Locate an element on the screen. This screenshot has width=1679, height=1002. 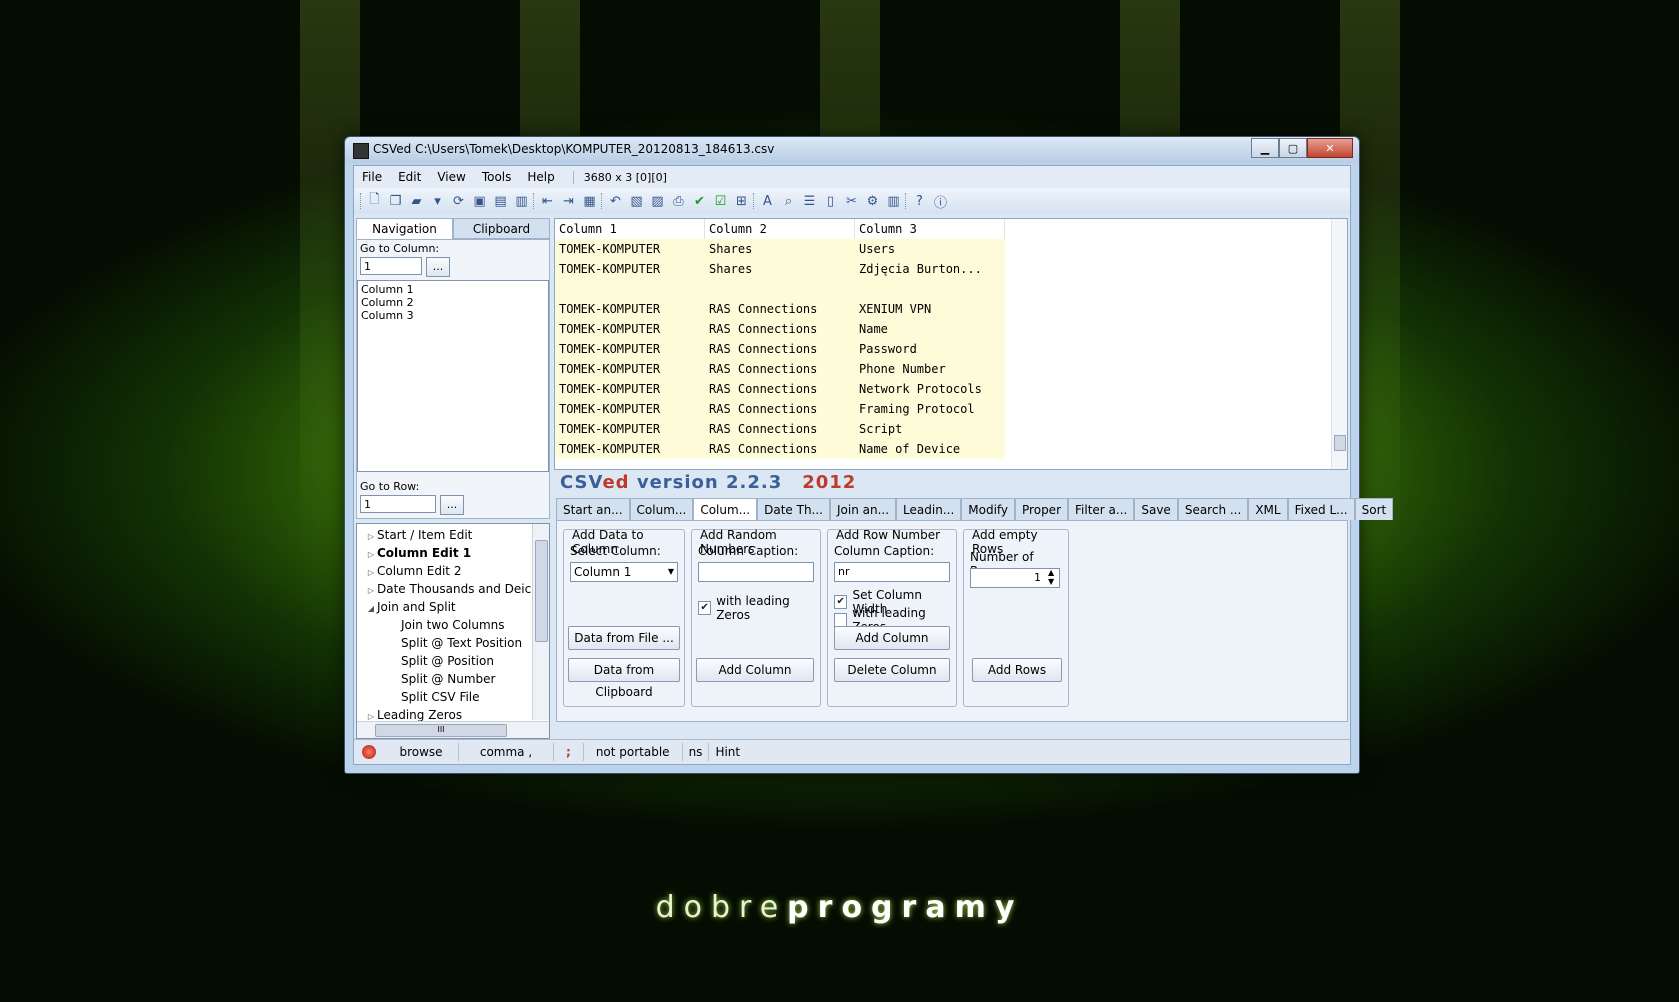
tree-expander-icon: ◢ is located at coordinates (371, 608).